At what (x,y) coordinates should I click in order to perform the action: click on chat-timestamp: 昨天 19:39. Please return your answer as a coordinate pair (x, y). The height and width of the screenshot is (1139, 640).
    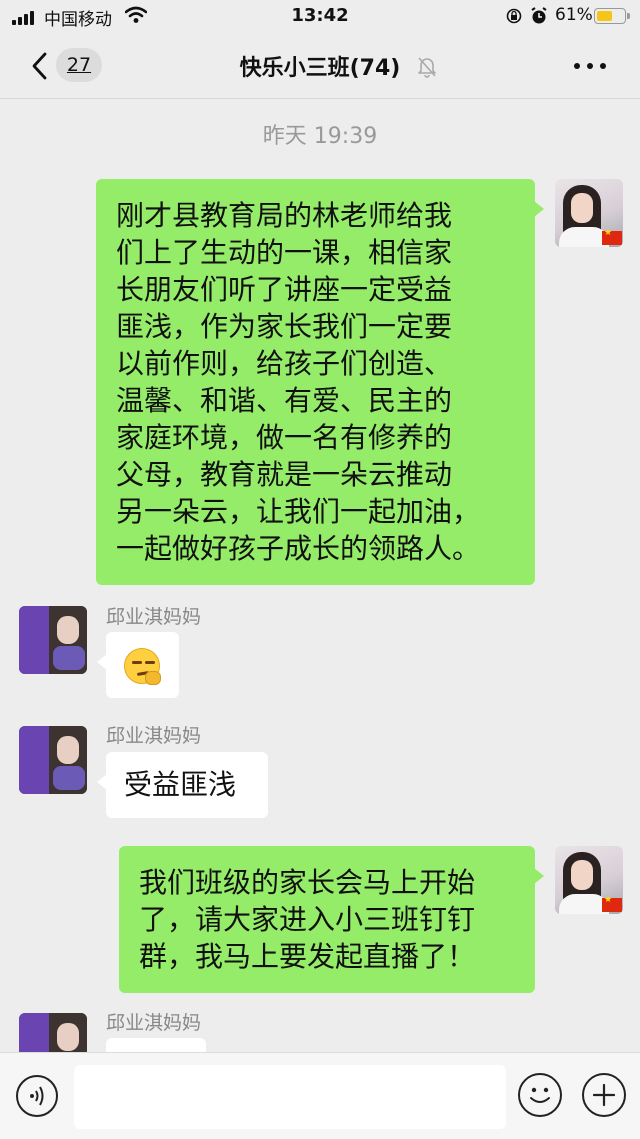
    Looking at the image, I should click on (320, 136).